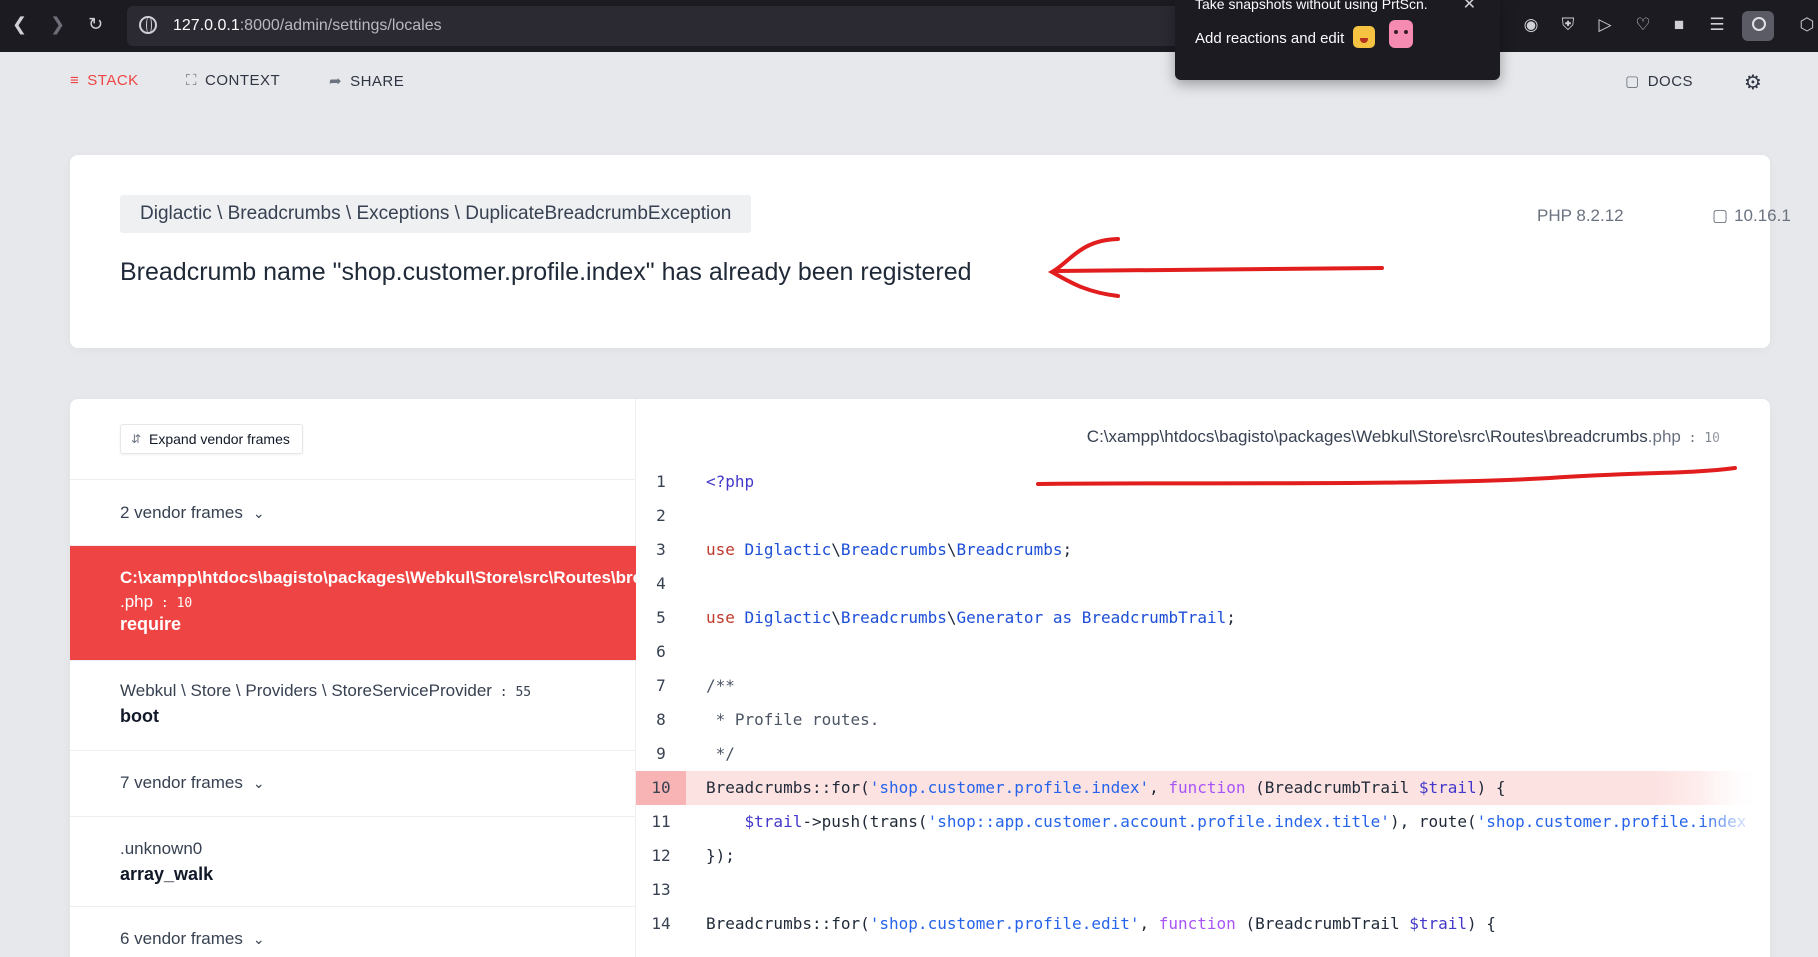 Image resolution: width=1818 pixels, height=957 pixels. What do you see at coordinates (1270, 38) in the screenshot?
I see `popup-subtext: Add reactions and edit` at bounding box center [1270, 38].